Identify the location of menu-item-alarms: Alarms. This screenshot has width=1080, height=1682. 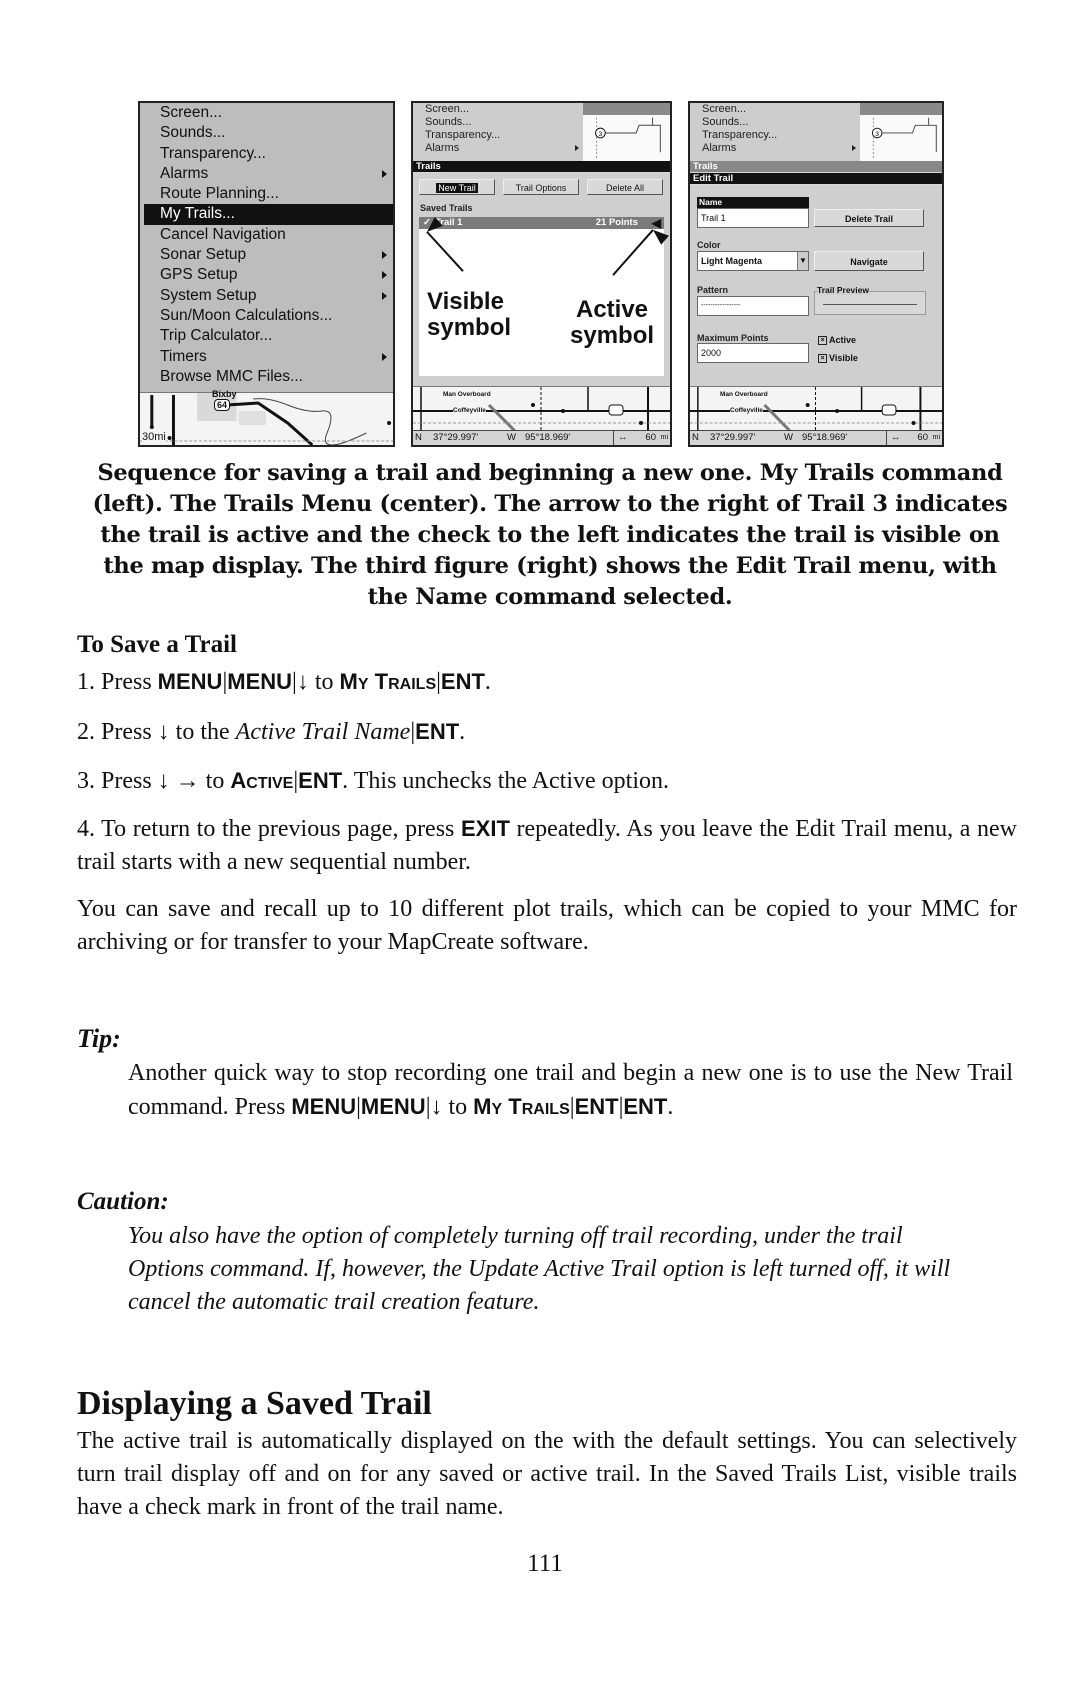
(266, 174).